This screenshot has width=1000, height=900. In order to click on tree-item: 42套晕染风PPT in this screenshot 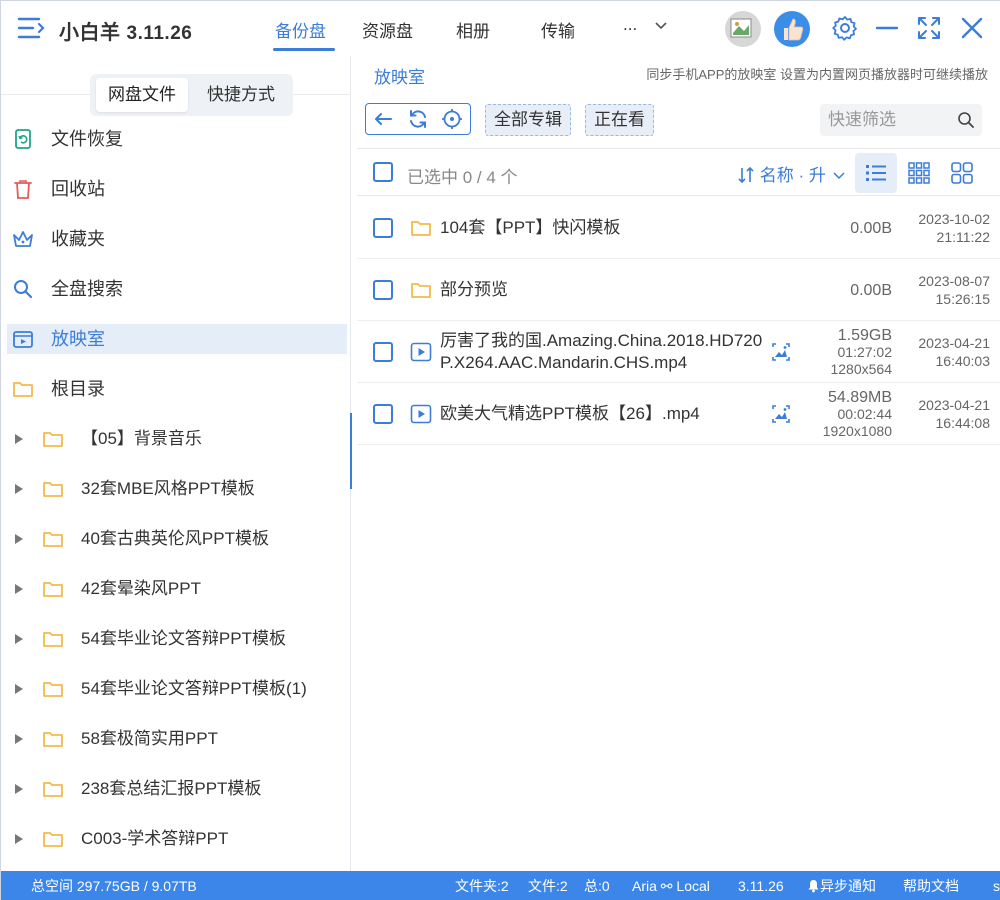, I will do `click(174, 589)`.